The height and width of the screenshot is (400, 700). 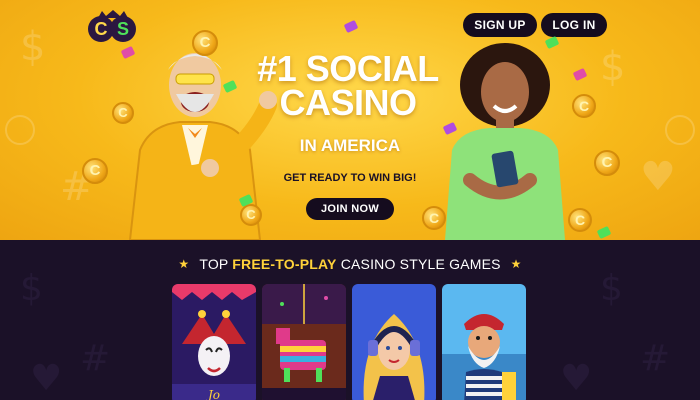 I want to click on sailor-game-thumbnail, so click(x=484, y=342).